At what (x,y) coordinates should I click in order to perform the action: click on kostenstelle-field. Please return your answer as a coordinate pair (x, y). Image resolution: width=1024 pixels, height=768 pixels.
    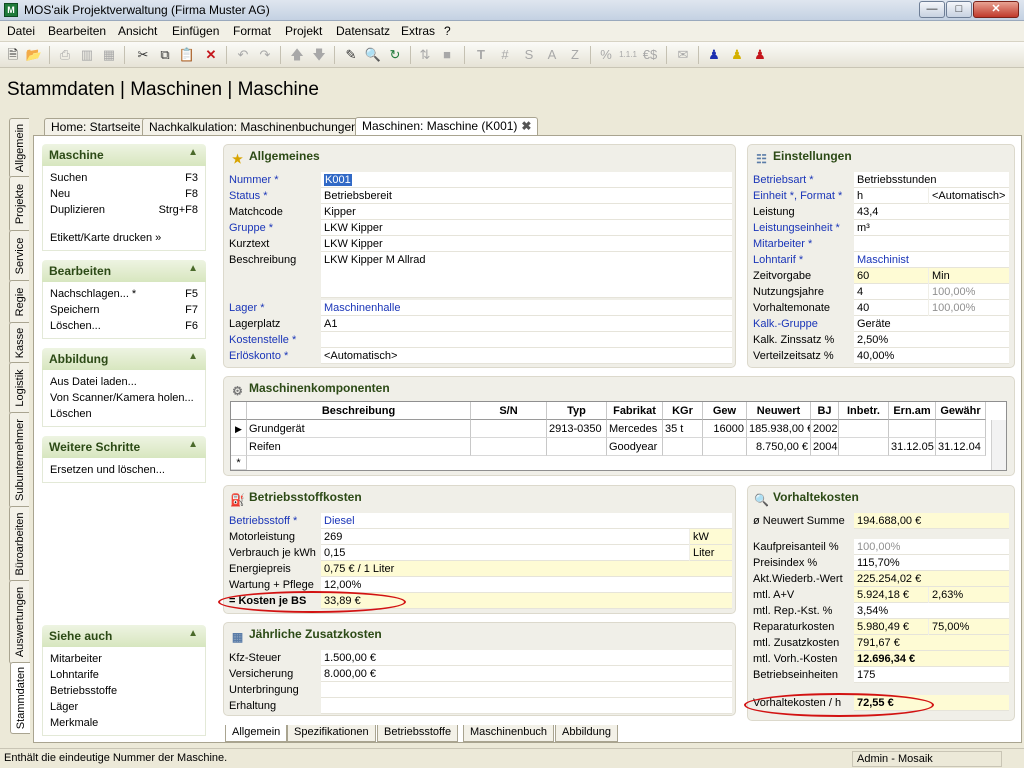
    Looking at the image, I should click on (526, 340).